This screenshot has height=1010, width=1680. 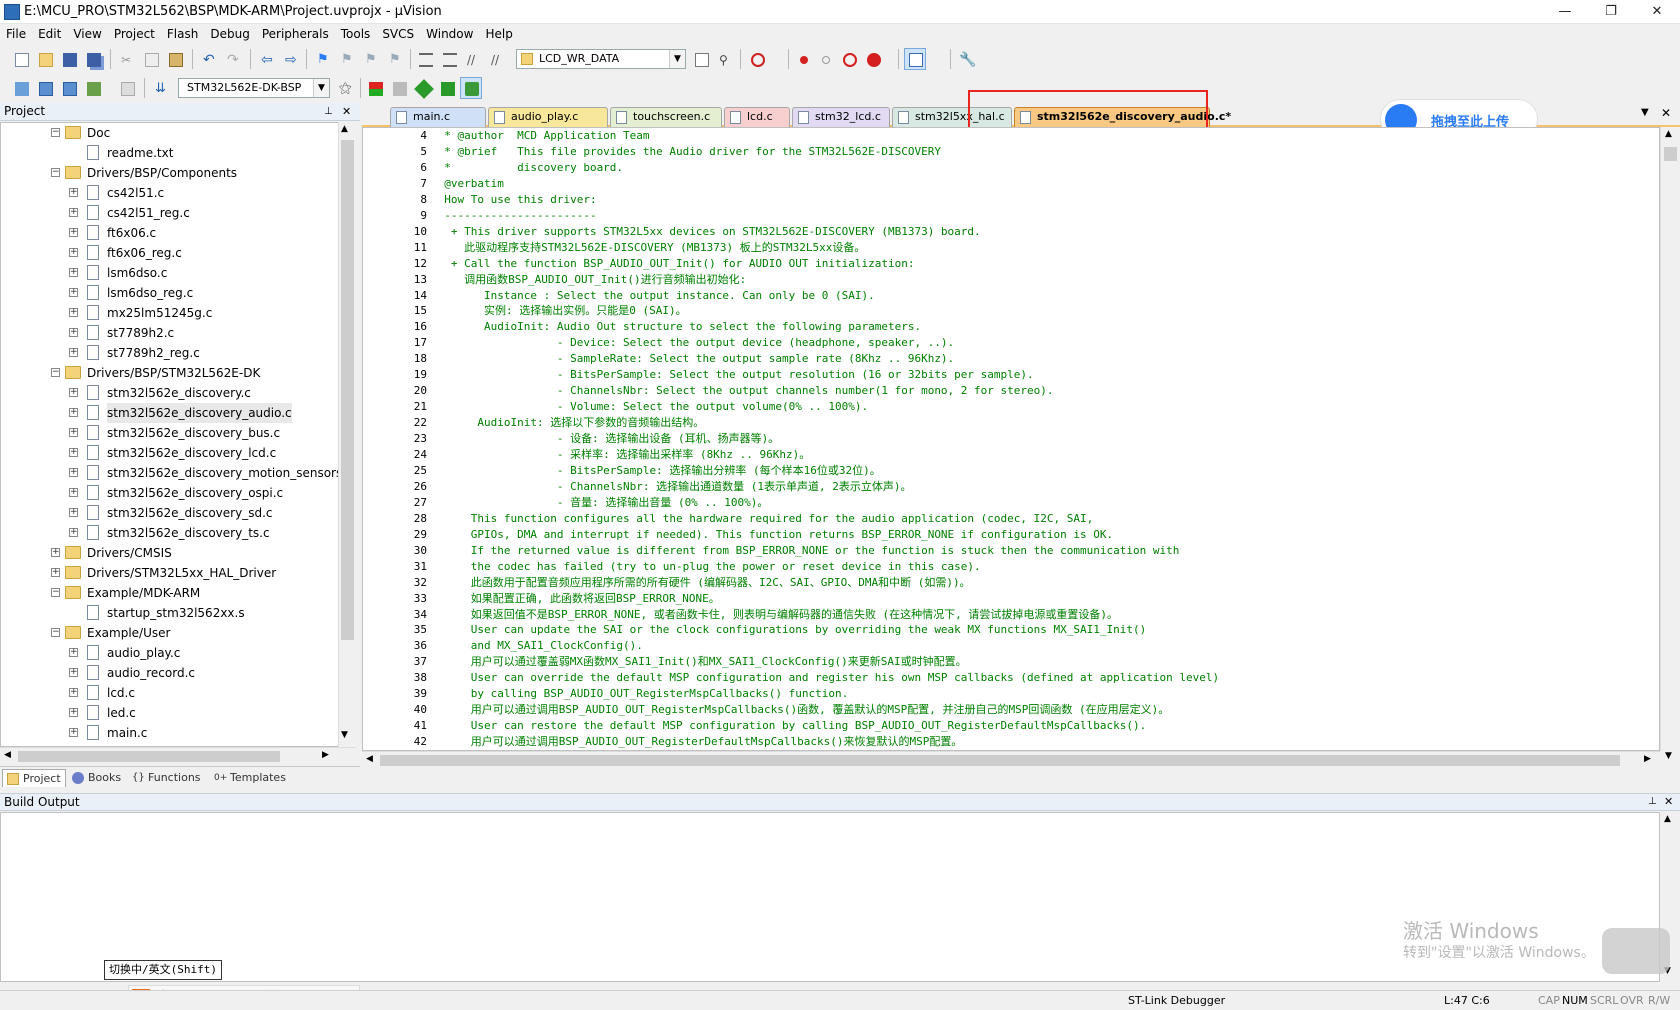 I want to click on previous-bookmark-button: ⚑, so click(x=347, y=59).